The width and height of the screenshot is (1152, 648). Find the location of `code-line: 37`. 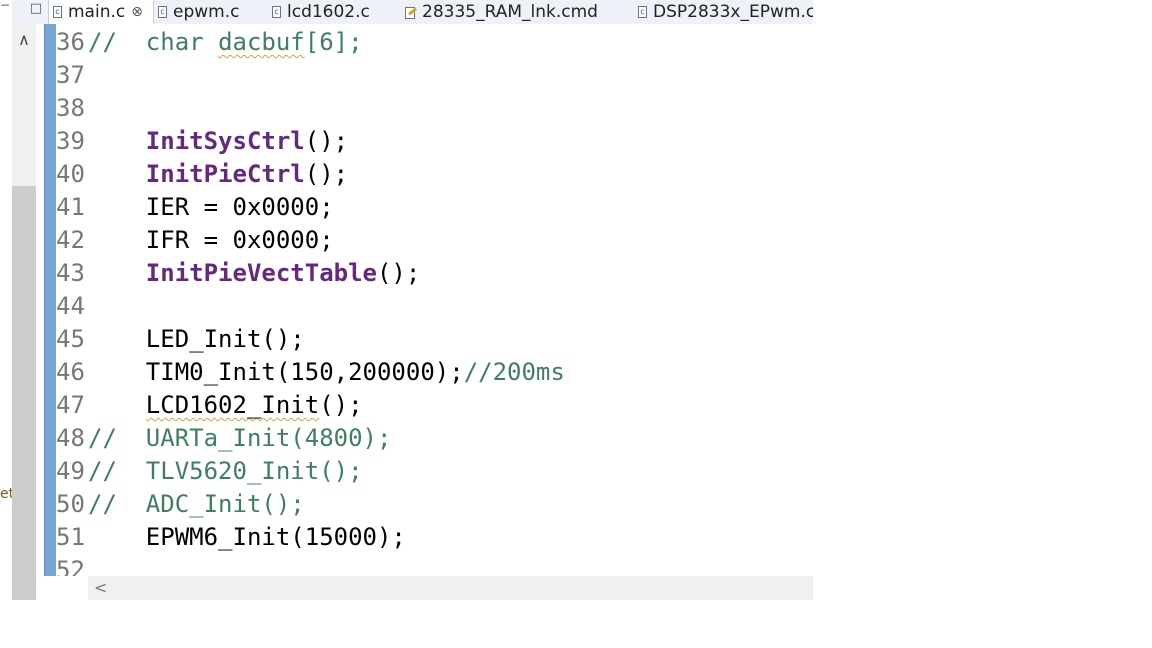

code-line: 37 is located at coordinates (70, 75).